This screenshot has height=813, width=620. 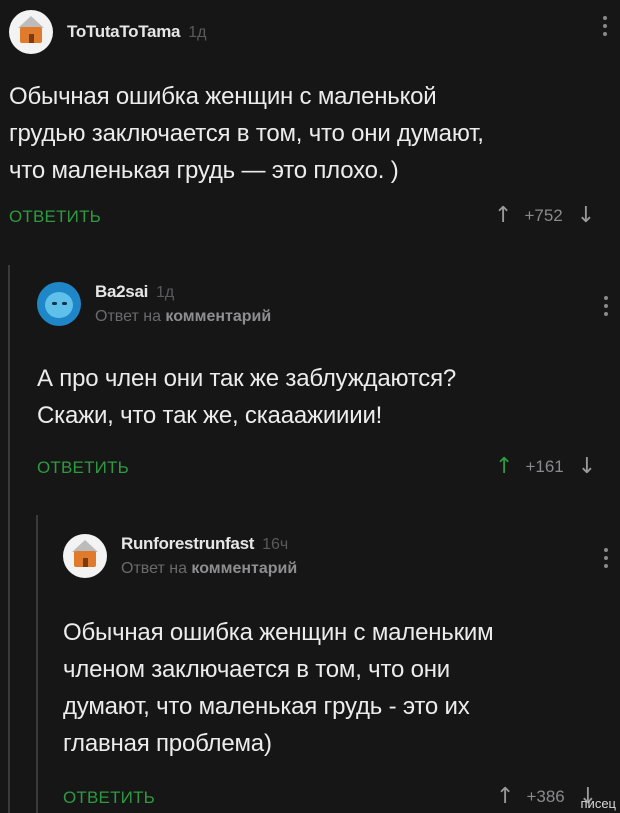 I want to click on watermark: писец, so click(x=598, y=803).